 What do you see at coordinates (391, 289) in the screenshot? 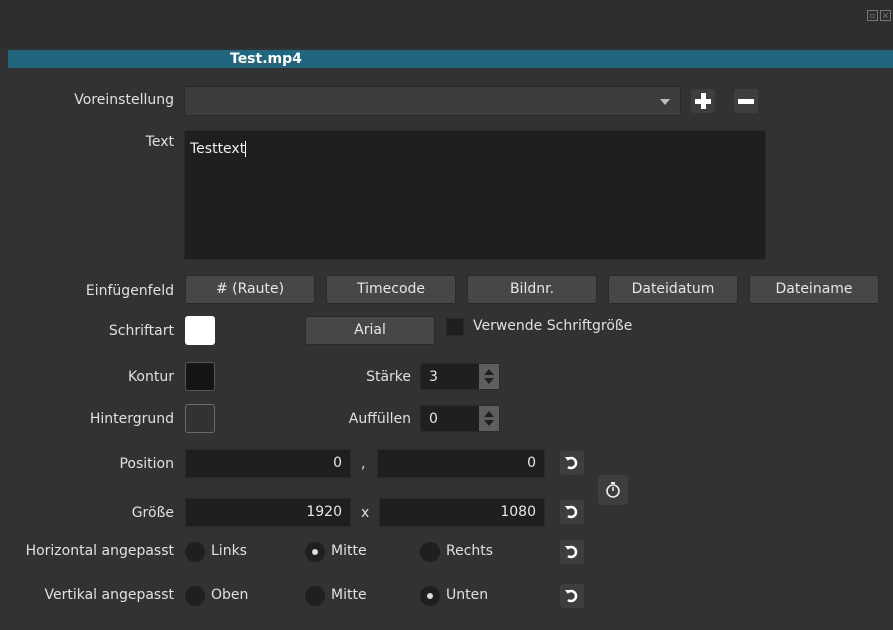
I see `insert-timecode-button: Timecode` at bounding box center [391, 289].